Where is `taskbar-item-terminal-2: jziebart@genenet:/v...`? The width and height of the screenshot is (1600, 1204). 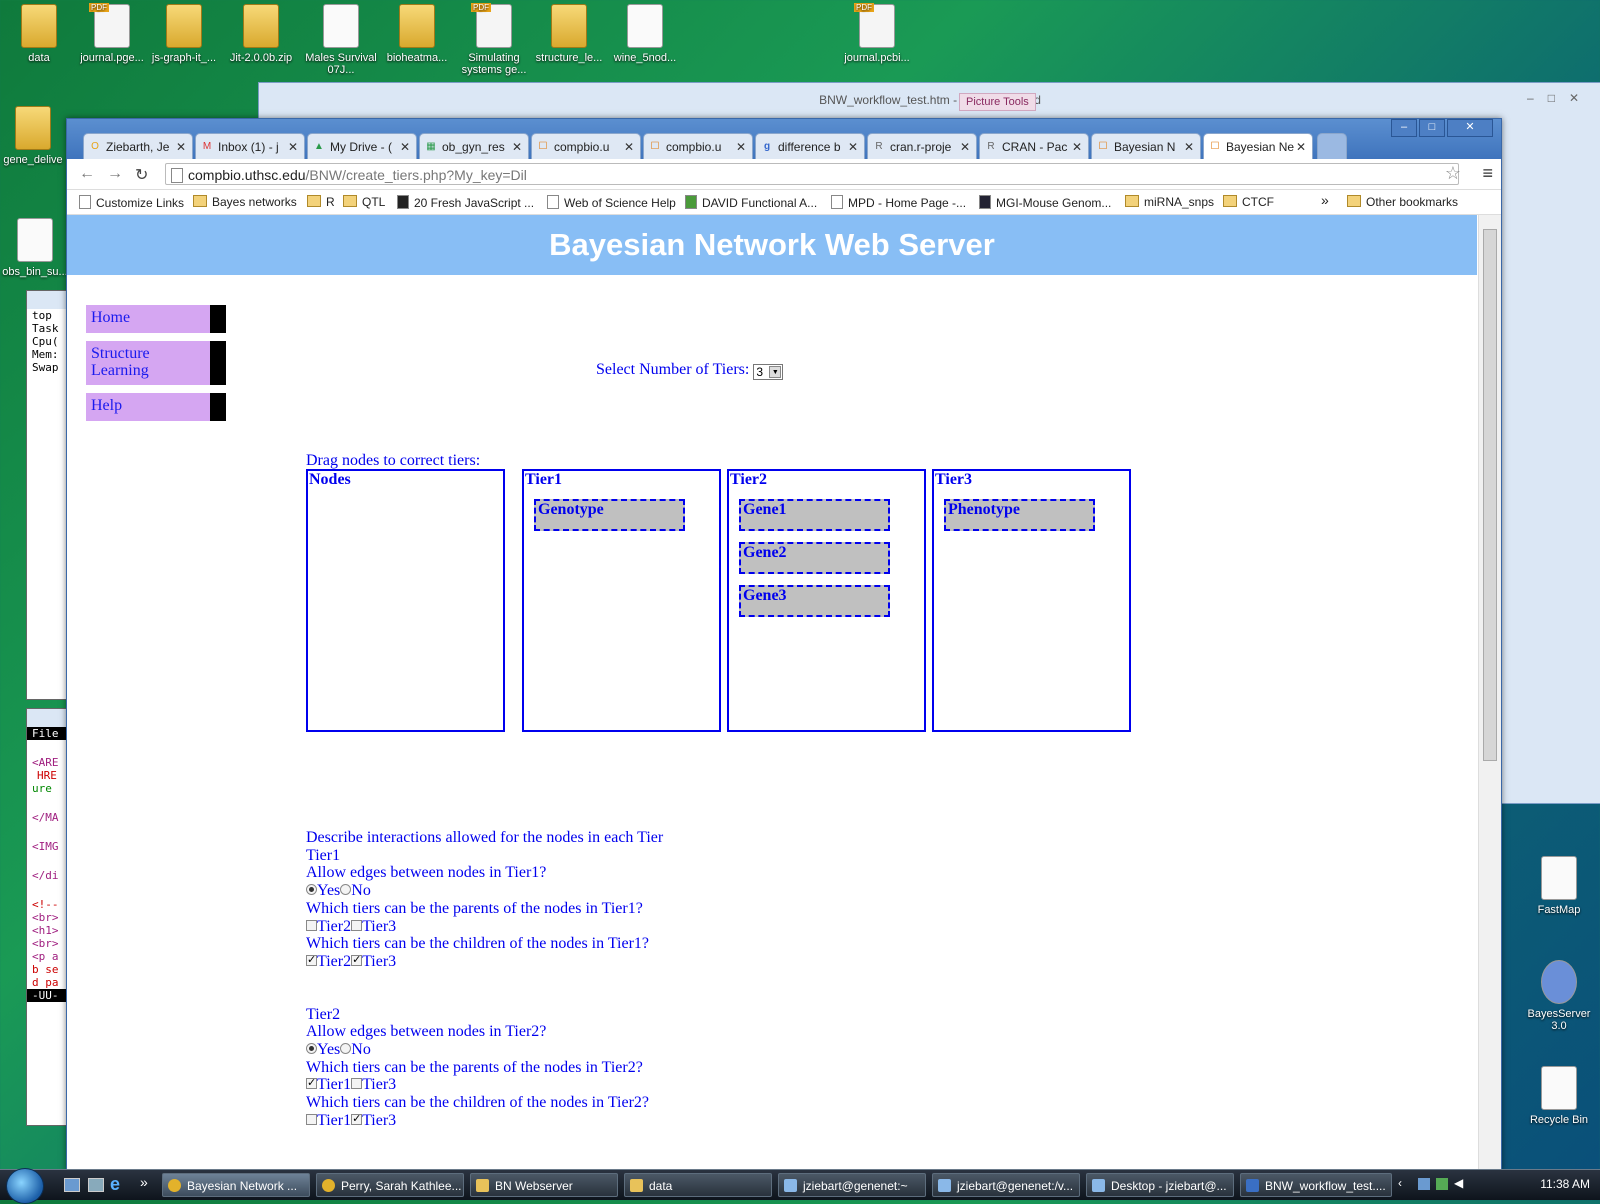 taskbar-item-terminal-2: jziebart@genenet:/v... is located at coordinates (1006, 1185).